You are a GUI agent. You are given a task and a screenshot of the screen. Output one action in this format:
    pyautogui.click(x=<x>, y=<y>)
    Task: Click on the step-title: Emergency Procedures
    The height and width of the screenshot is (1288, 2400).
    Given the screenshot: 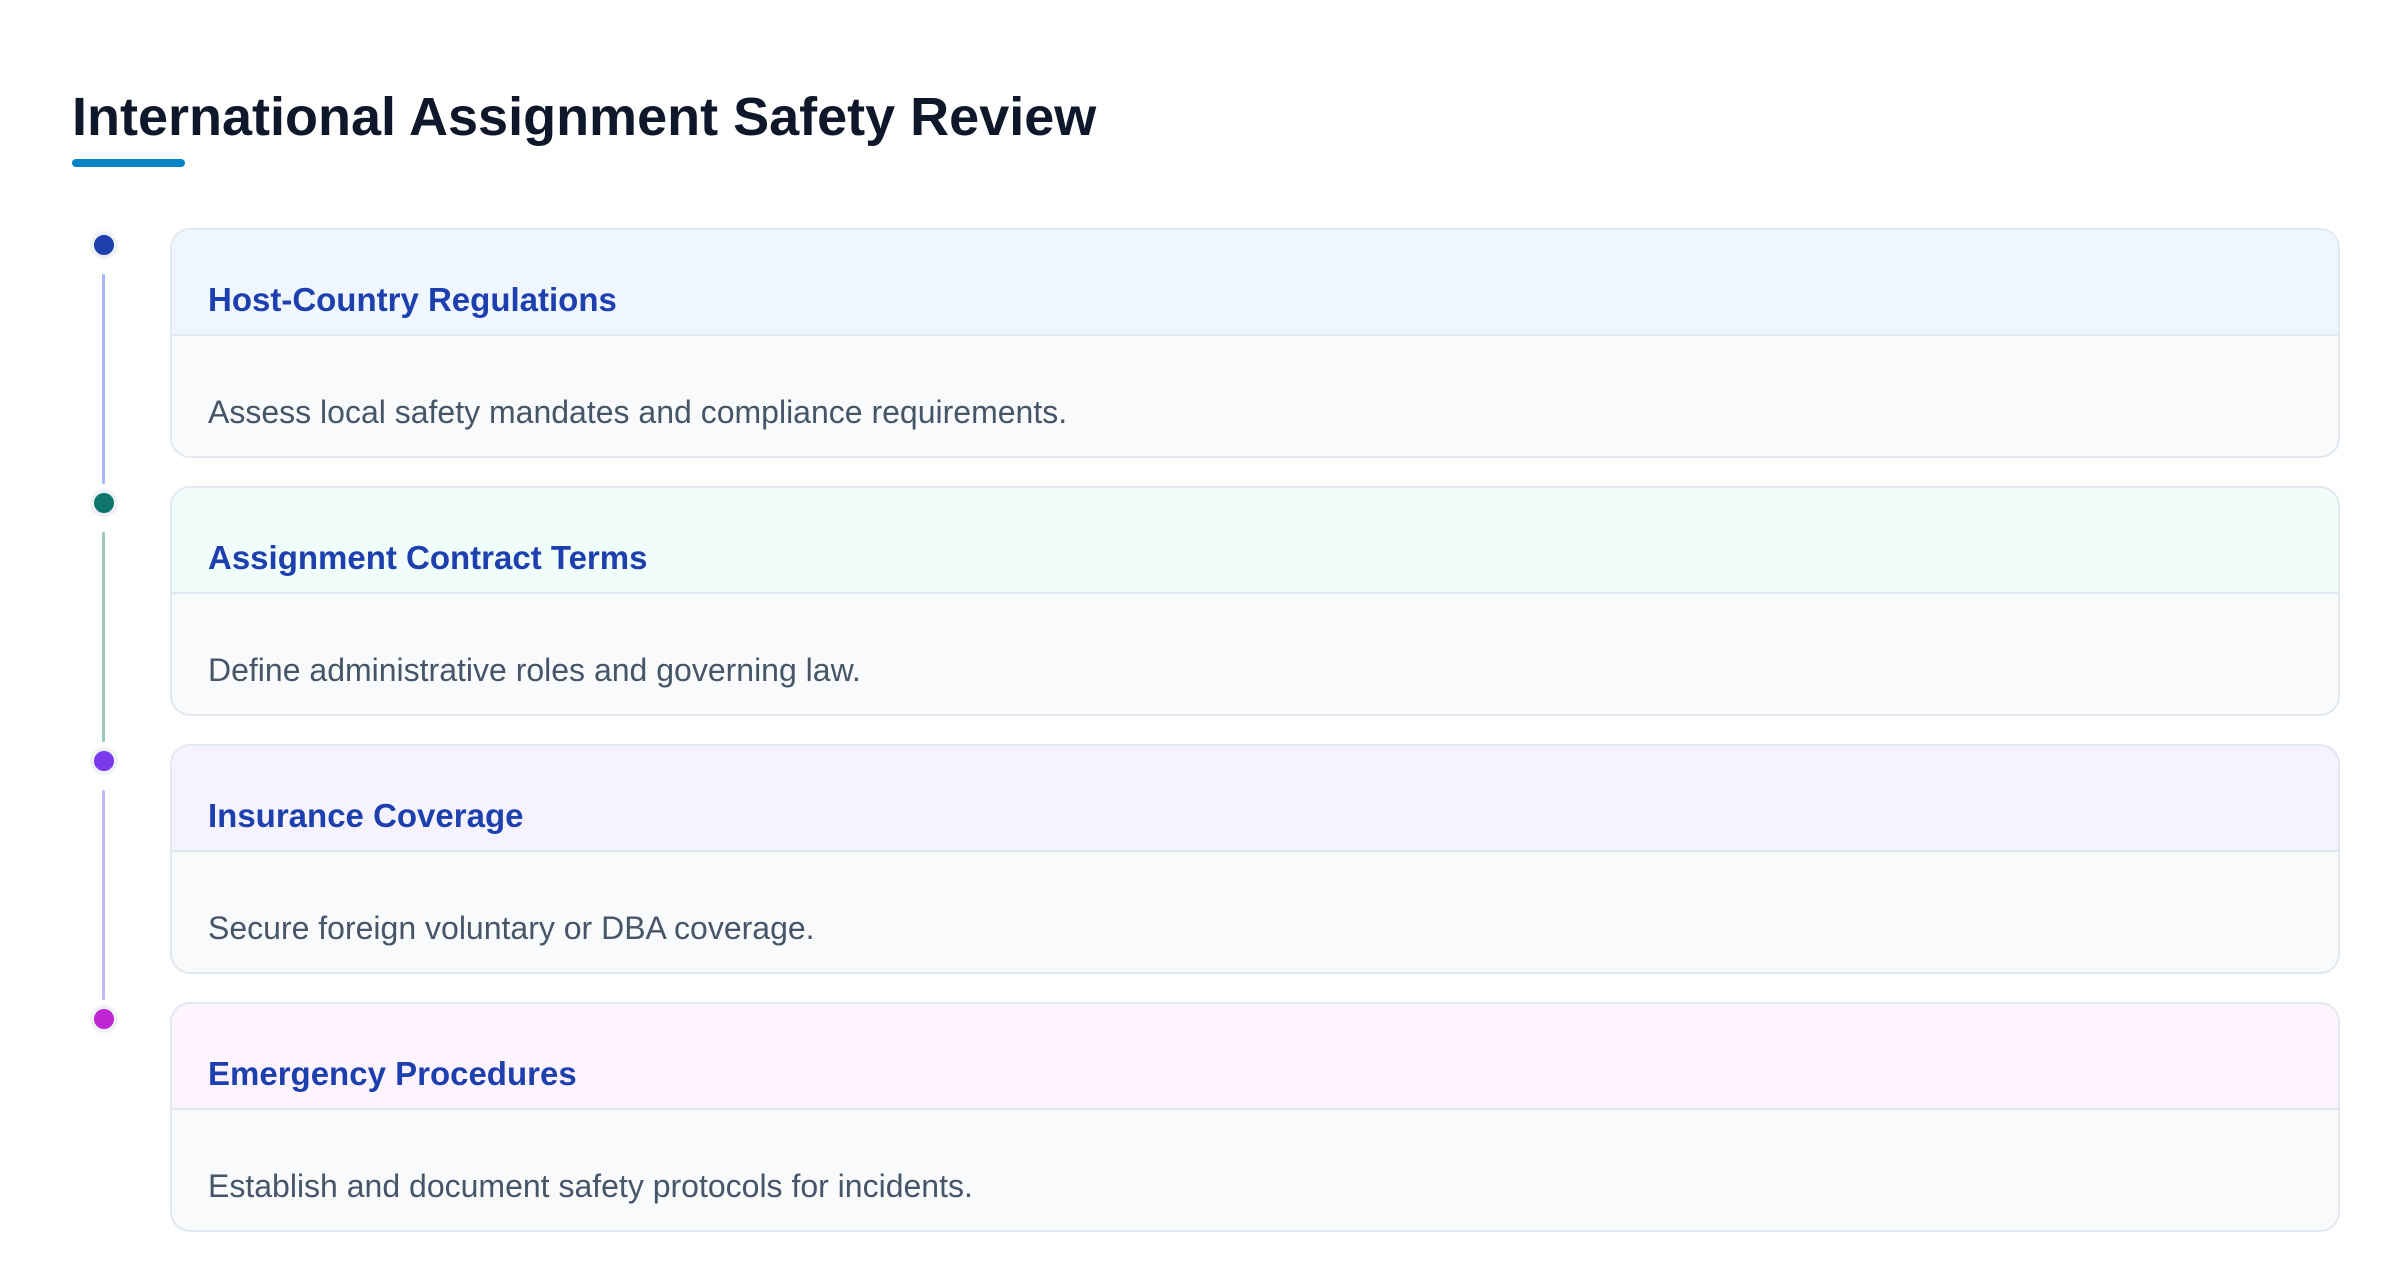 What is the action you would take?
    pyautogui.click(x=392, y=1073)
    